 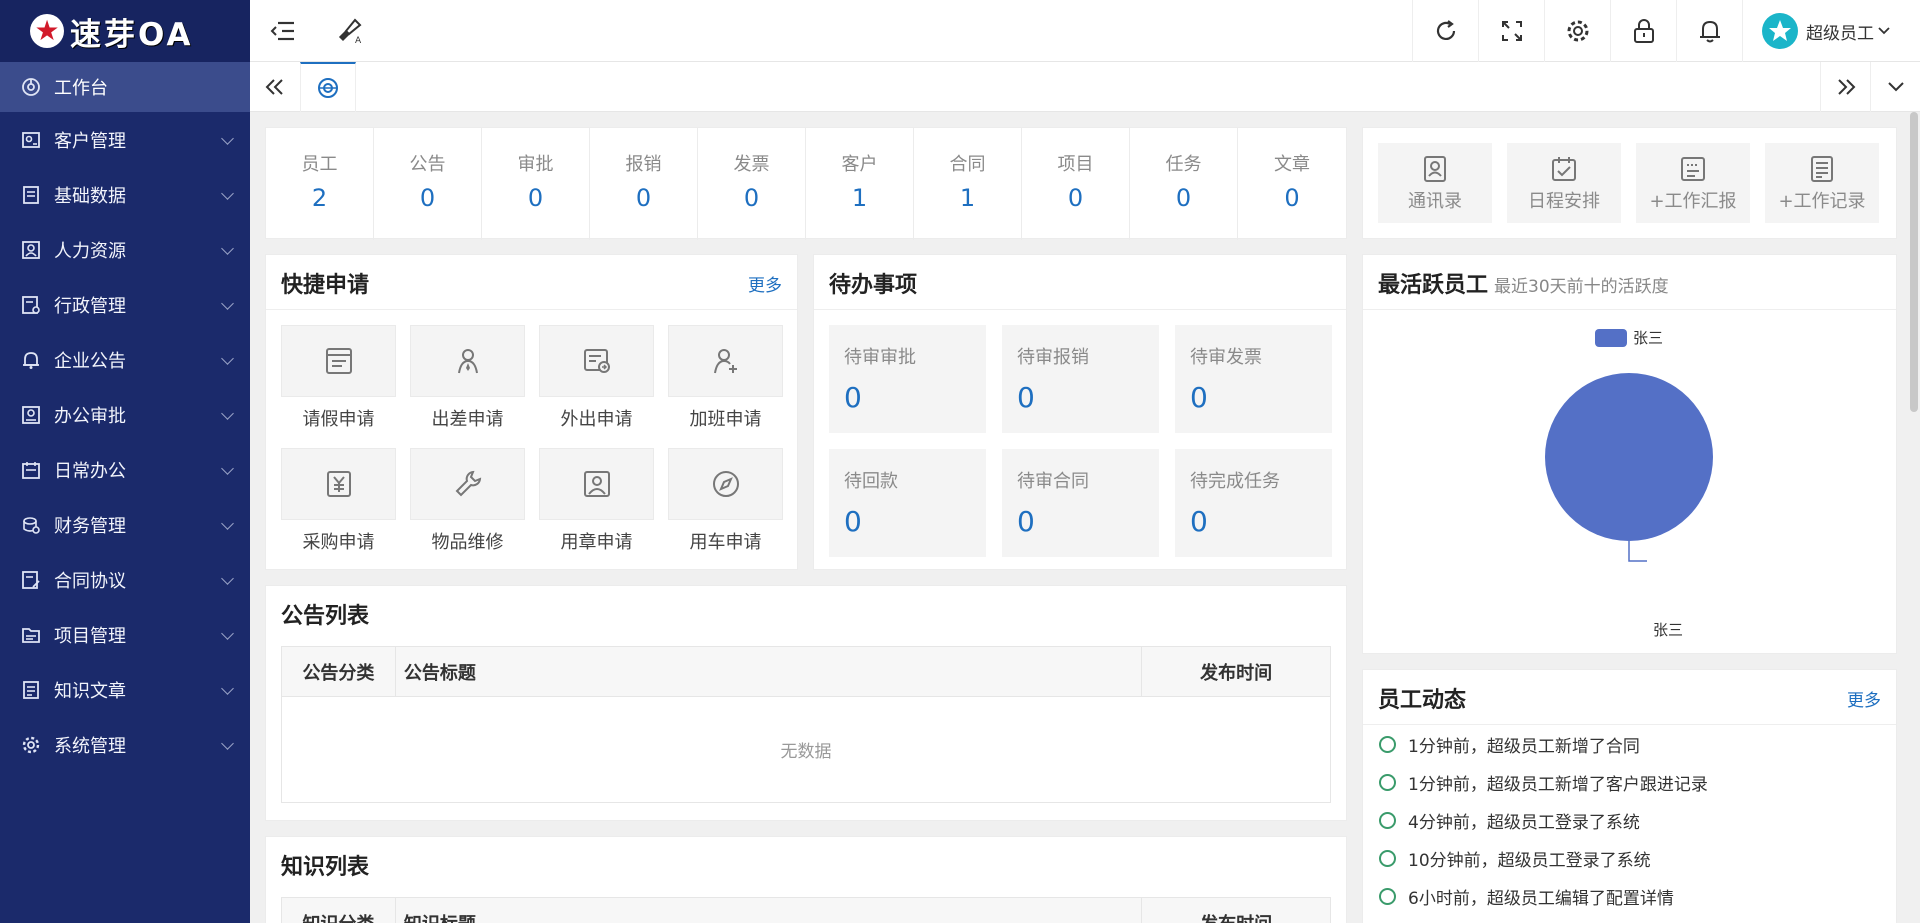 I want to click on stat-tasks: 任务 0, so click(x=1184, y=184).